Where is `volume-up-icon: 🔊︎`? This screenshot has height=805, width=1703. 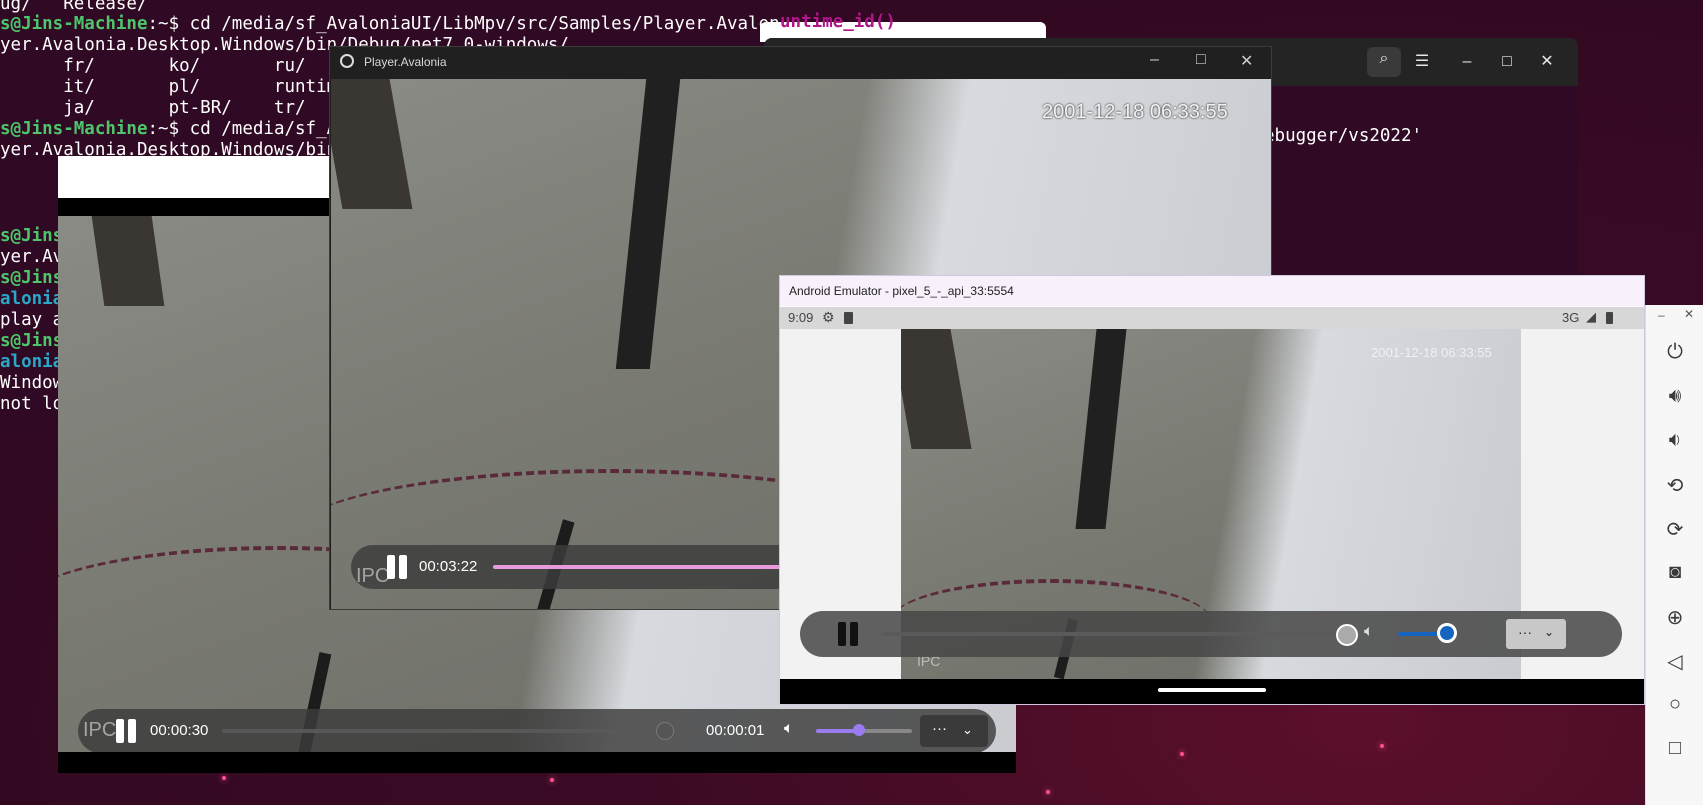
volume-up-icon: 🔊︎ is located at coordinates (1674, 396).